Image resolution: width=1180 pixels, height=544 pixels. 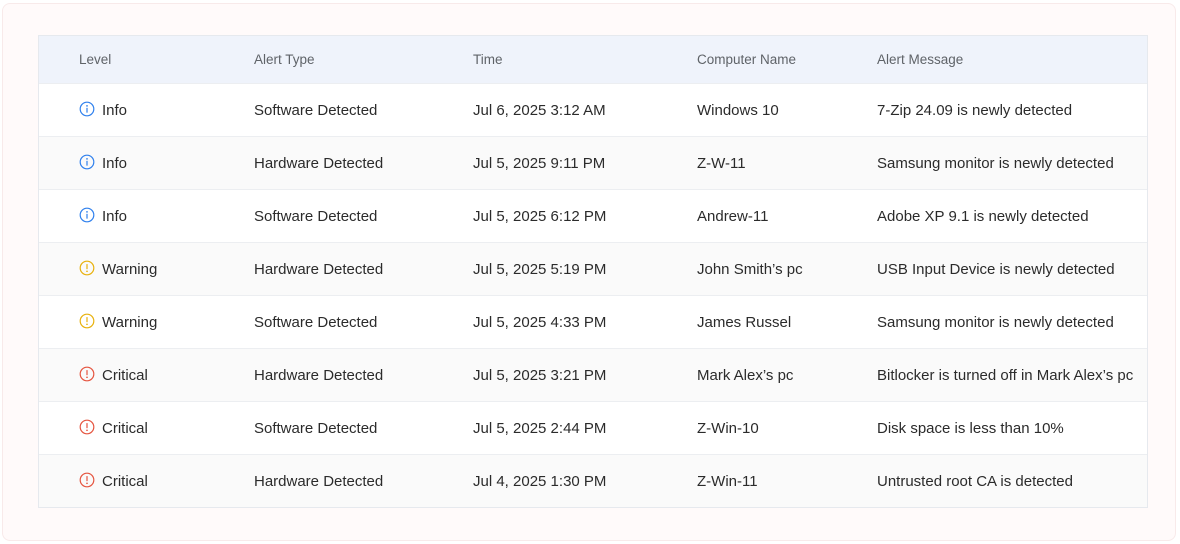 What do you see at coordinates (540, 481) in the screenshot?
I see `time-cell: Jul 4, 2025 1:30 PM` at bounding box center [540, 481].